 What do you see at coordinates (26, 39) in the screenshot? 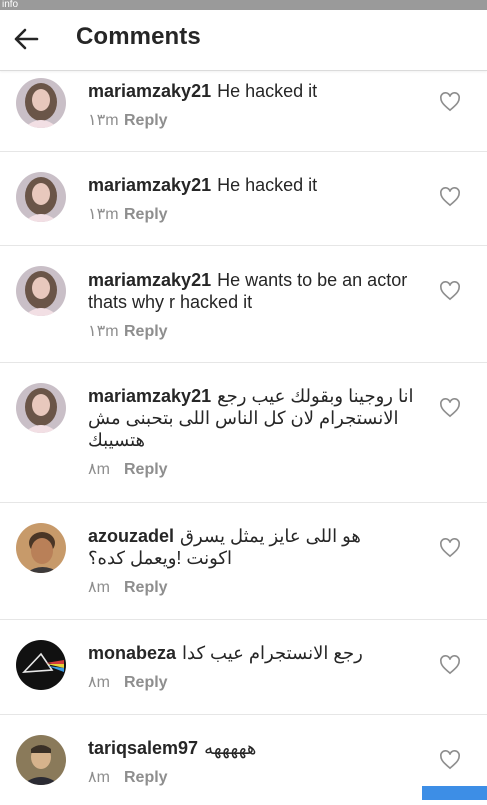
I see `back-arrow-icon` at bounding box center [26, 39].